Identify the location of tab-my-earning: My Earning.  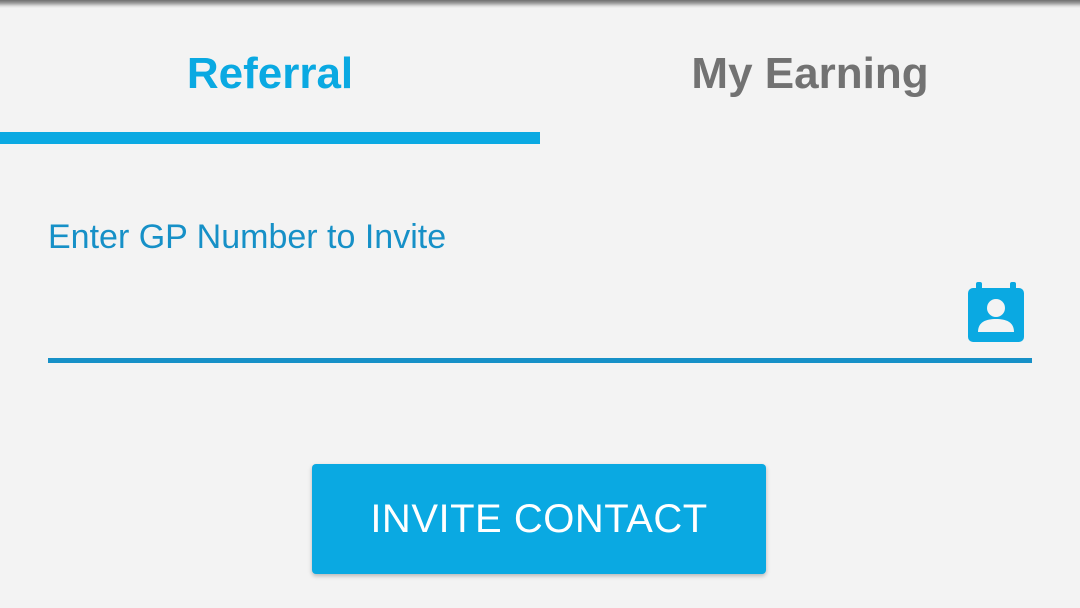
(810, 72).